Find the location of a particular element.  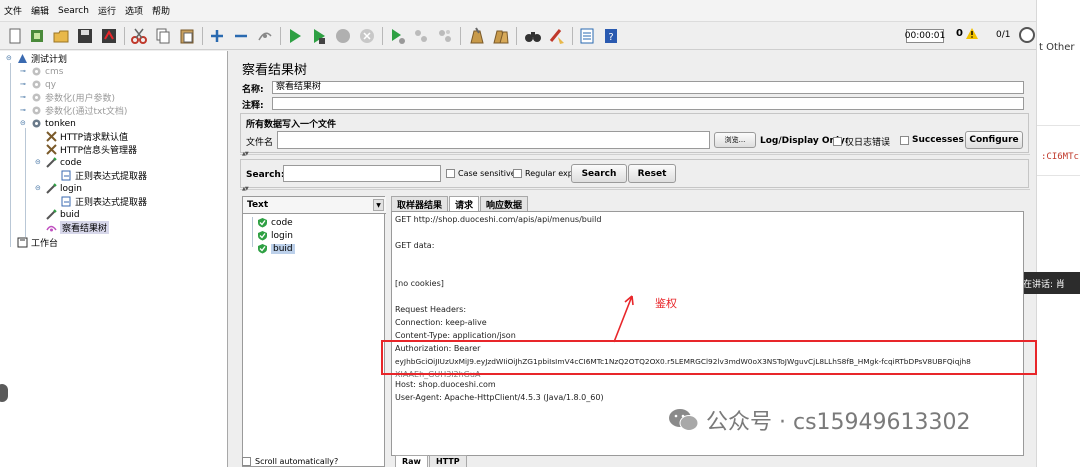

tree-node-cms: cms is located at coordinates (47, 71).